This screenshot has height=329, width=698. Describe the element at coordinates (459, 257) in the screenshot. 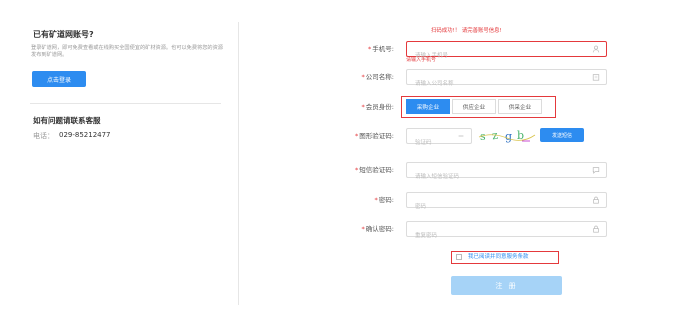

I see `agree-checkbox` at that location.